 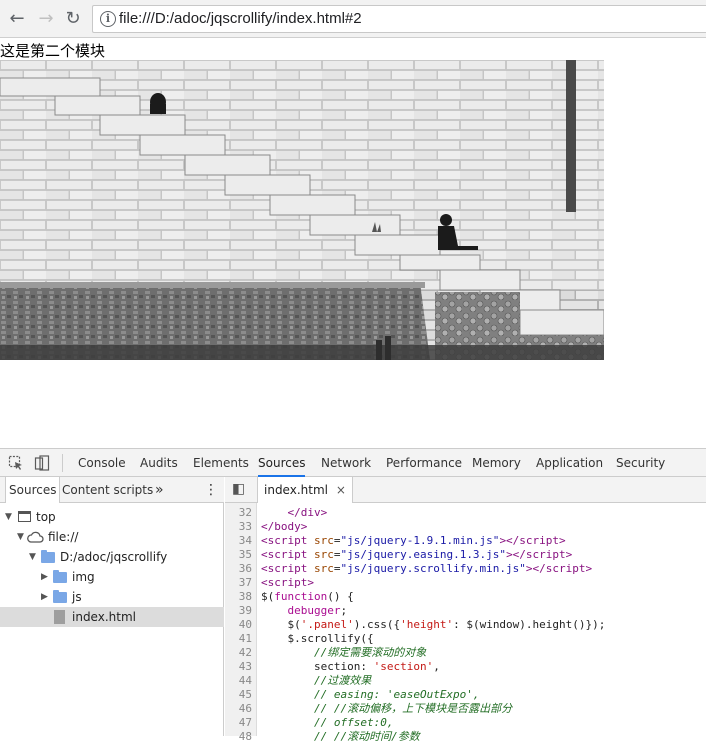 I want to click on cloud-icon, so click(x=35, y=537).